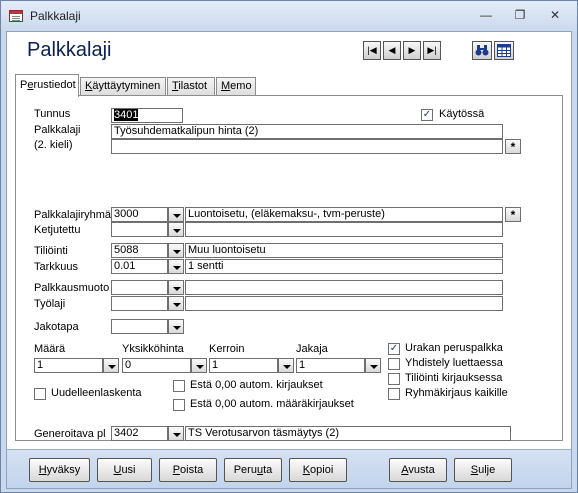 Image resolution: width=578 pixels, height=493 pixels. Describe the element at coordinates (427, 115) in the screenshot. I see `kaytossa-checkbox: ✓` at that location.